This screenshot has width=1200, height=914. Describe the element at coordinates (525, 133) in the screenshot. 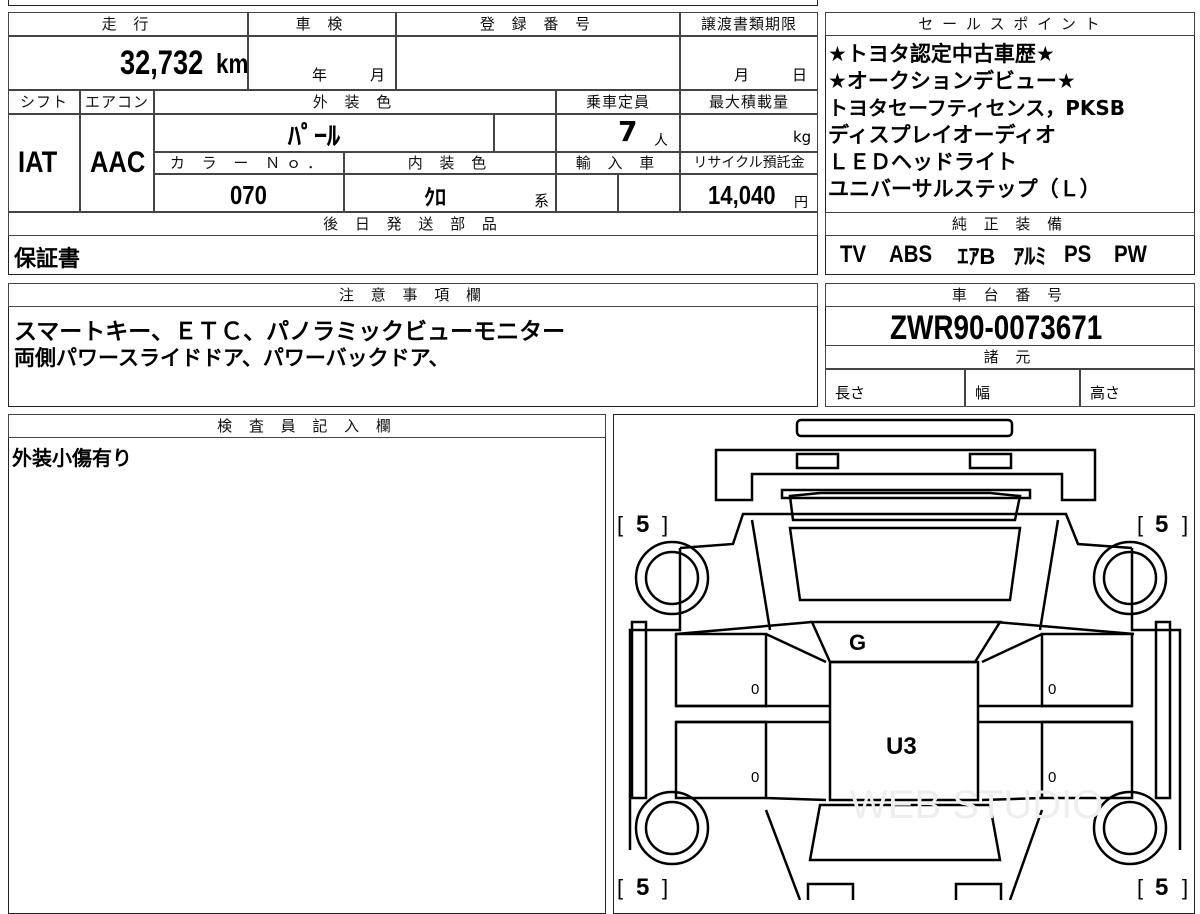

I see `exterior-color-extra-cell` at that location.